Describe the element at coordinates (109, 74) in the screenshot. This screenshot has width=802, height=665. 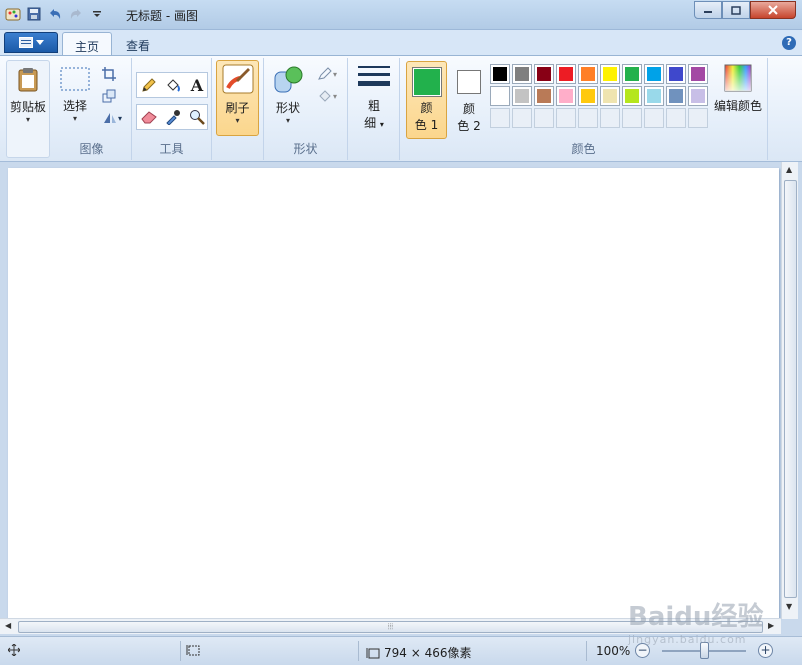
I see `crop-button` at that location.